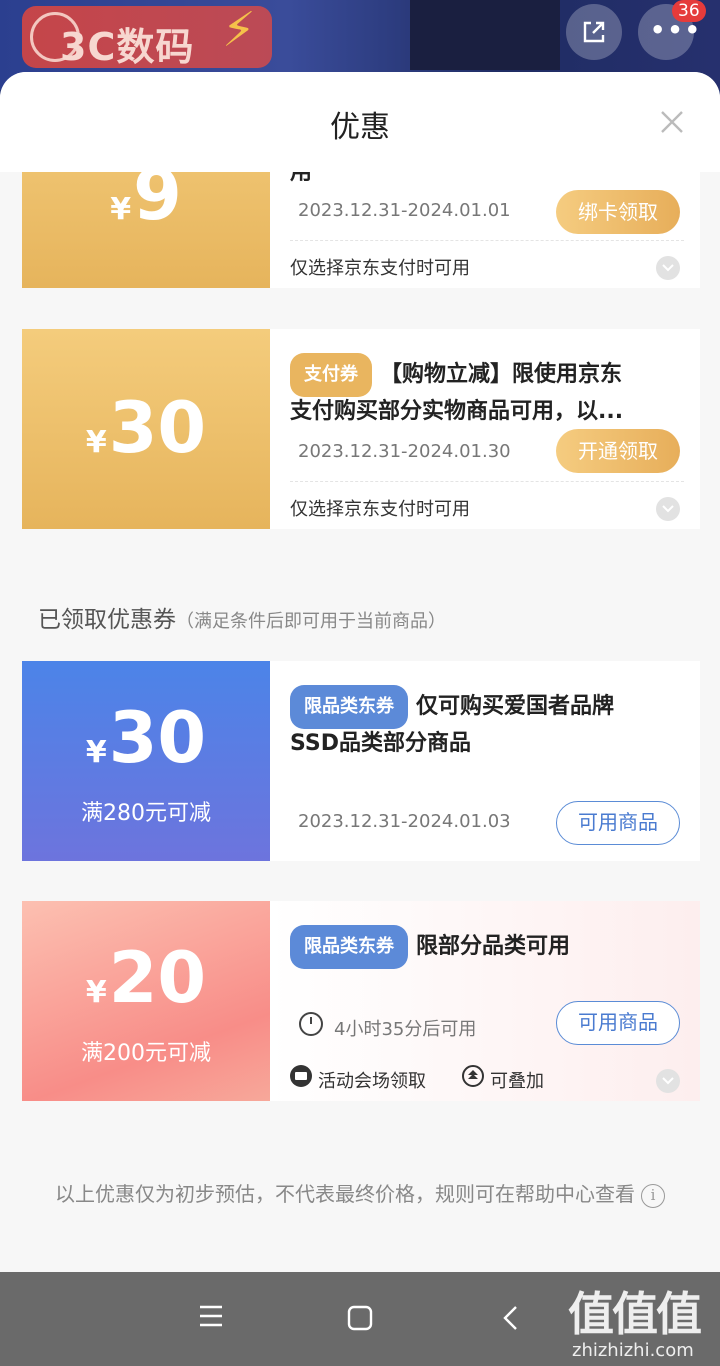 The height and width of the screenshot is (1366, 720). What do you see at coordinates (127, 47) in the screenshot?
I see `banner-text: 3C数码` at bounding box center [127, 47].